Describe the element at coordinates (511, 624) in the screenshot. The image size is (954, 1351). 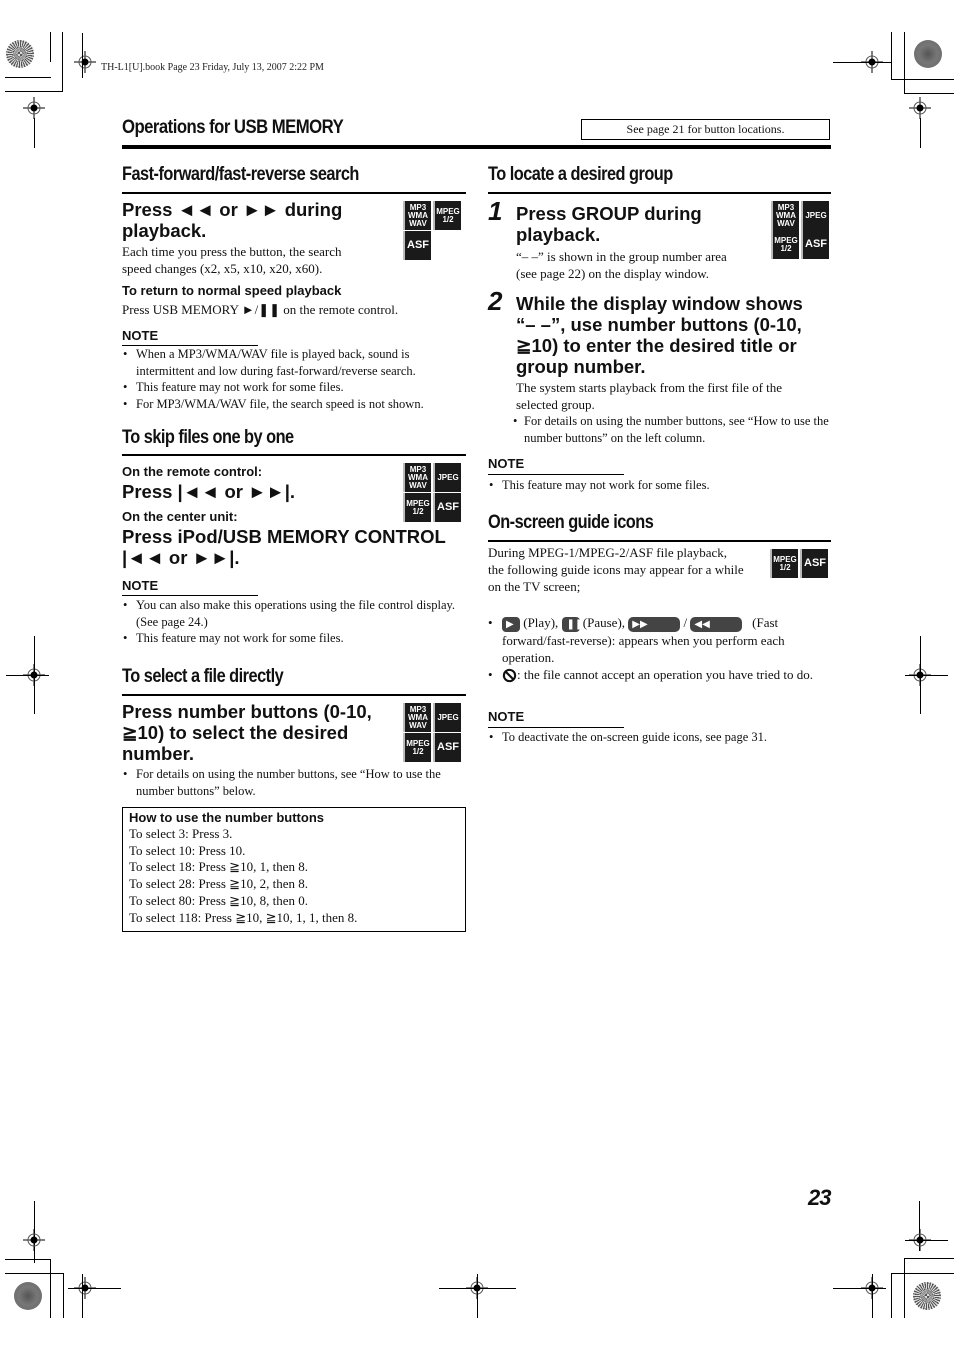
I see `play-icon: ▶` at that location.